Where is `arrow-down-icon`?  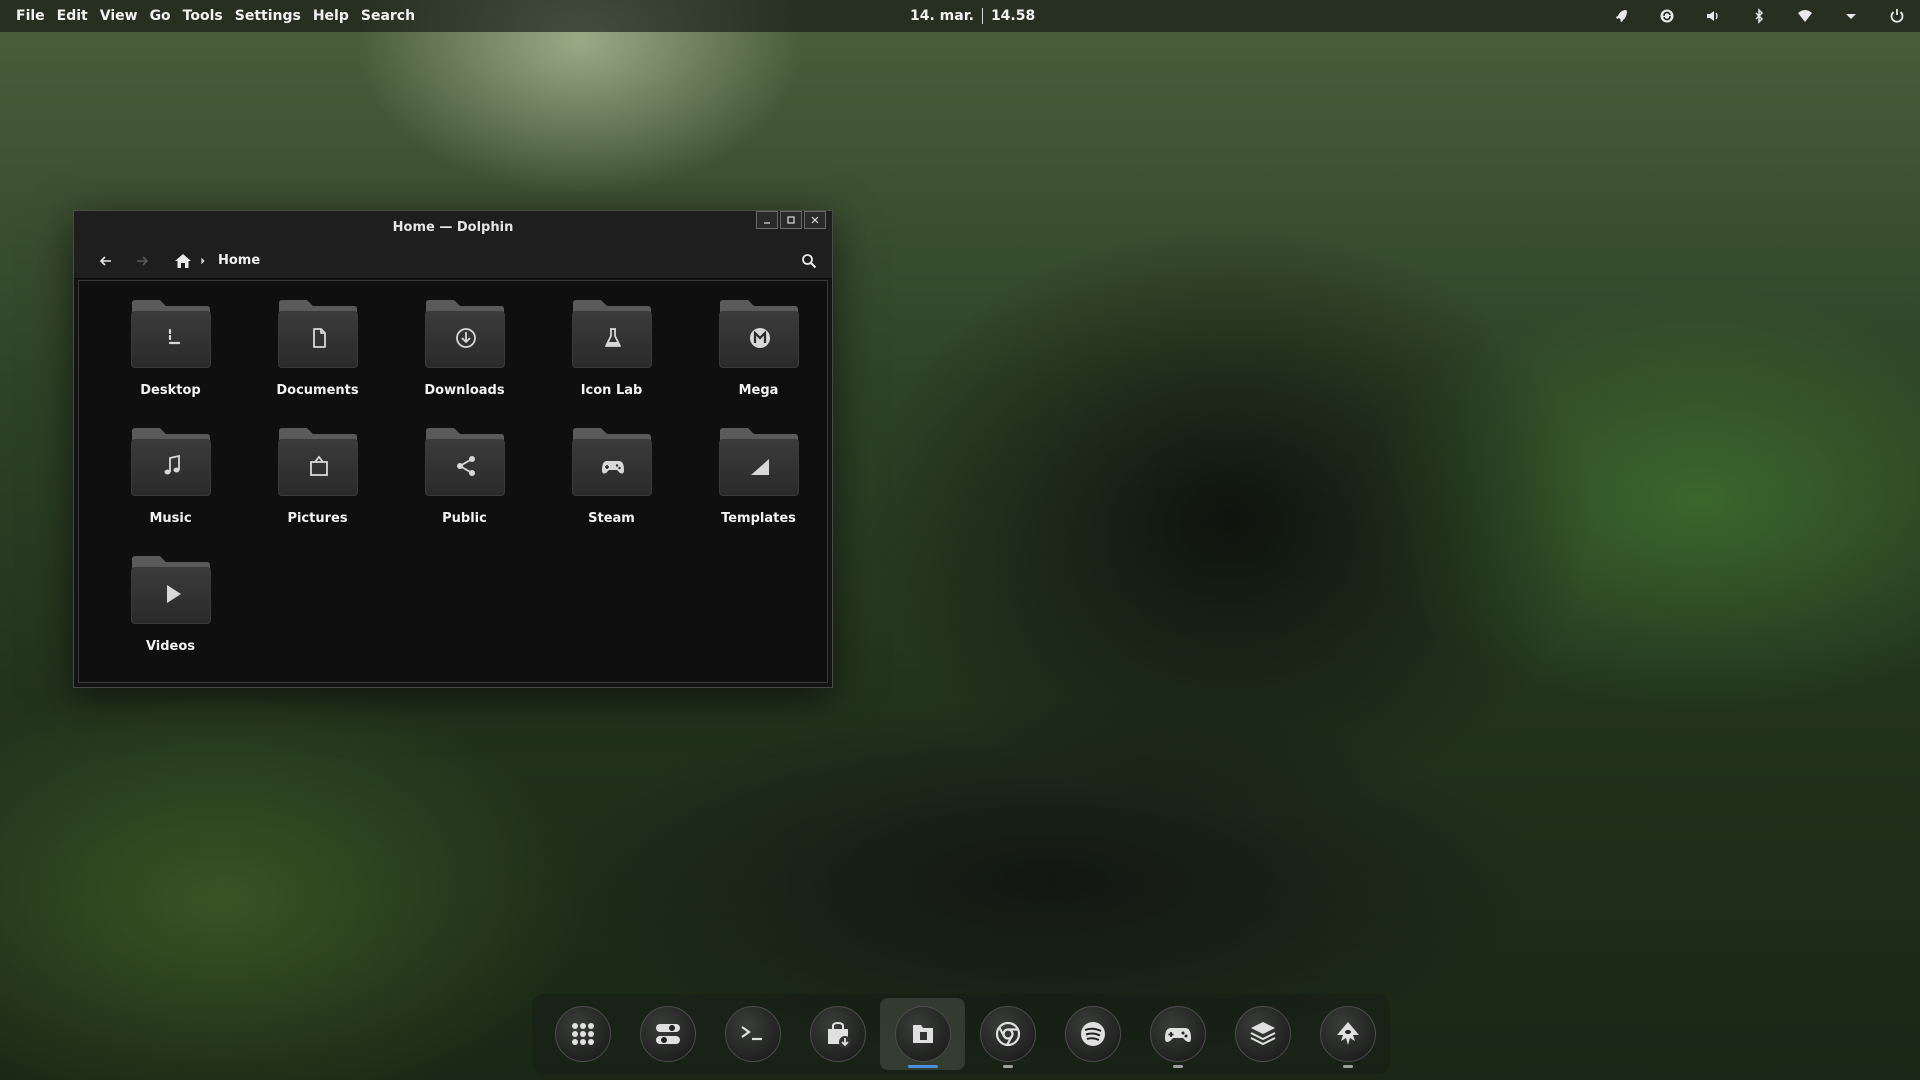 arrow-down-icon is located at coordinates (1851, 16).